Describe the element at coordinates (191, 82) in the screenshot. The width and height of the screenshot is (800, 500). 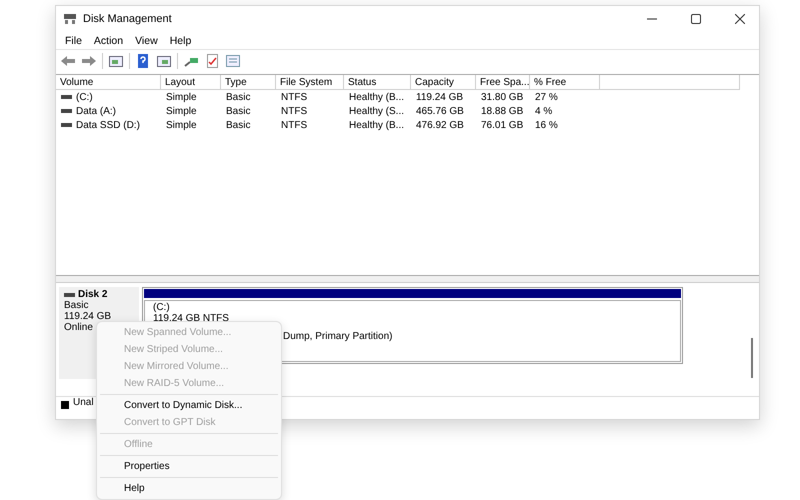
I see `column-header: Layout` at that location.